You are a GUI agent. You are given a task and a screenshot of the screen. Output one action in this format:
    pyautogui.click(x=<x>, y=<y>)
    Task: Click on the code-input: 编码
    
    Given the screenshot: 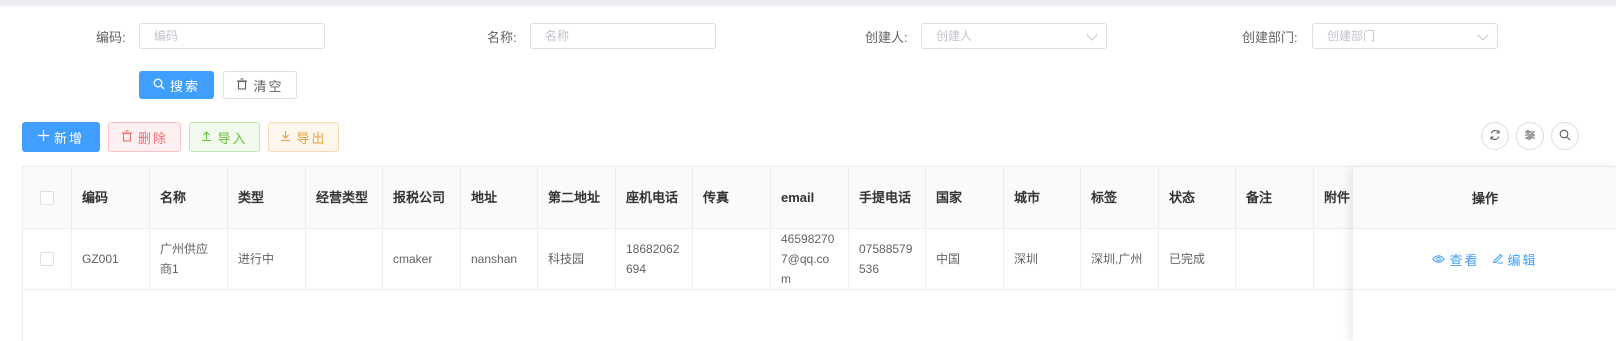 What is the action you would take?
    pyautogui.click(x=232, y=36)
    